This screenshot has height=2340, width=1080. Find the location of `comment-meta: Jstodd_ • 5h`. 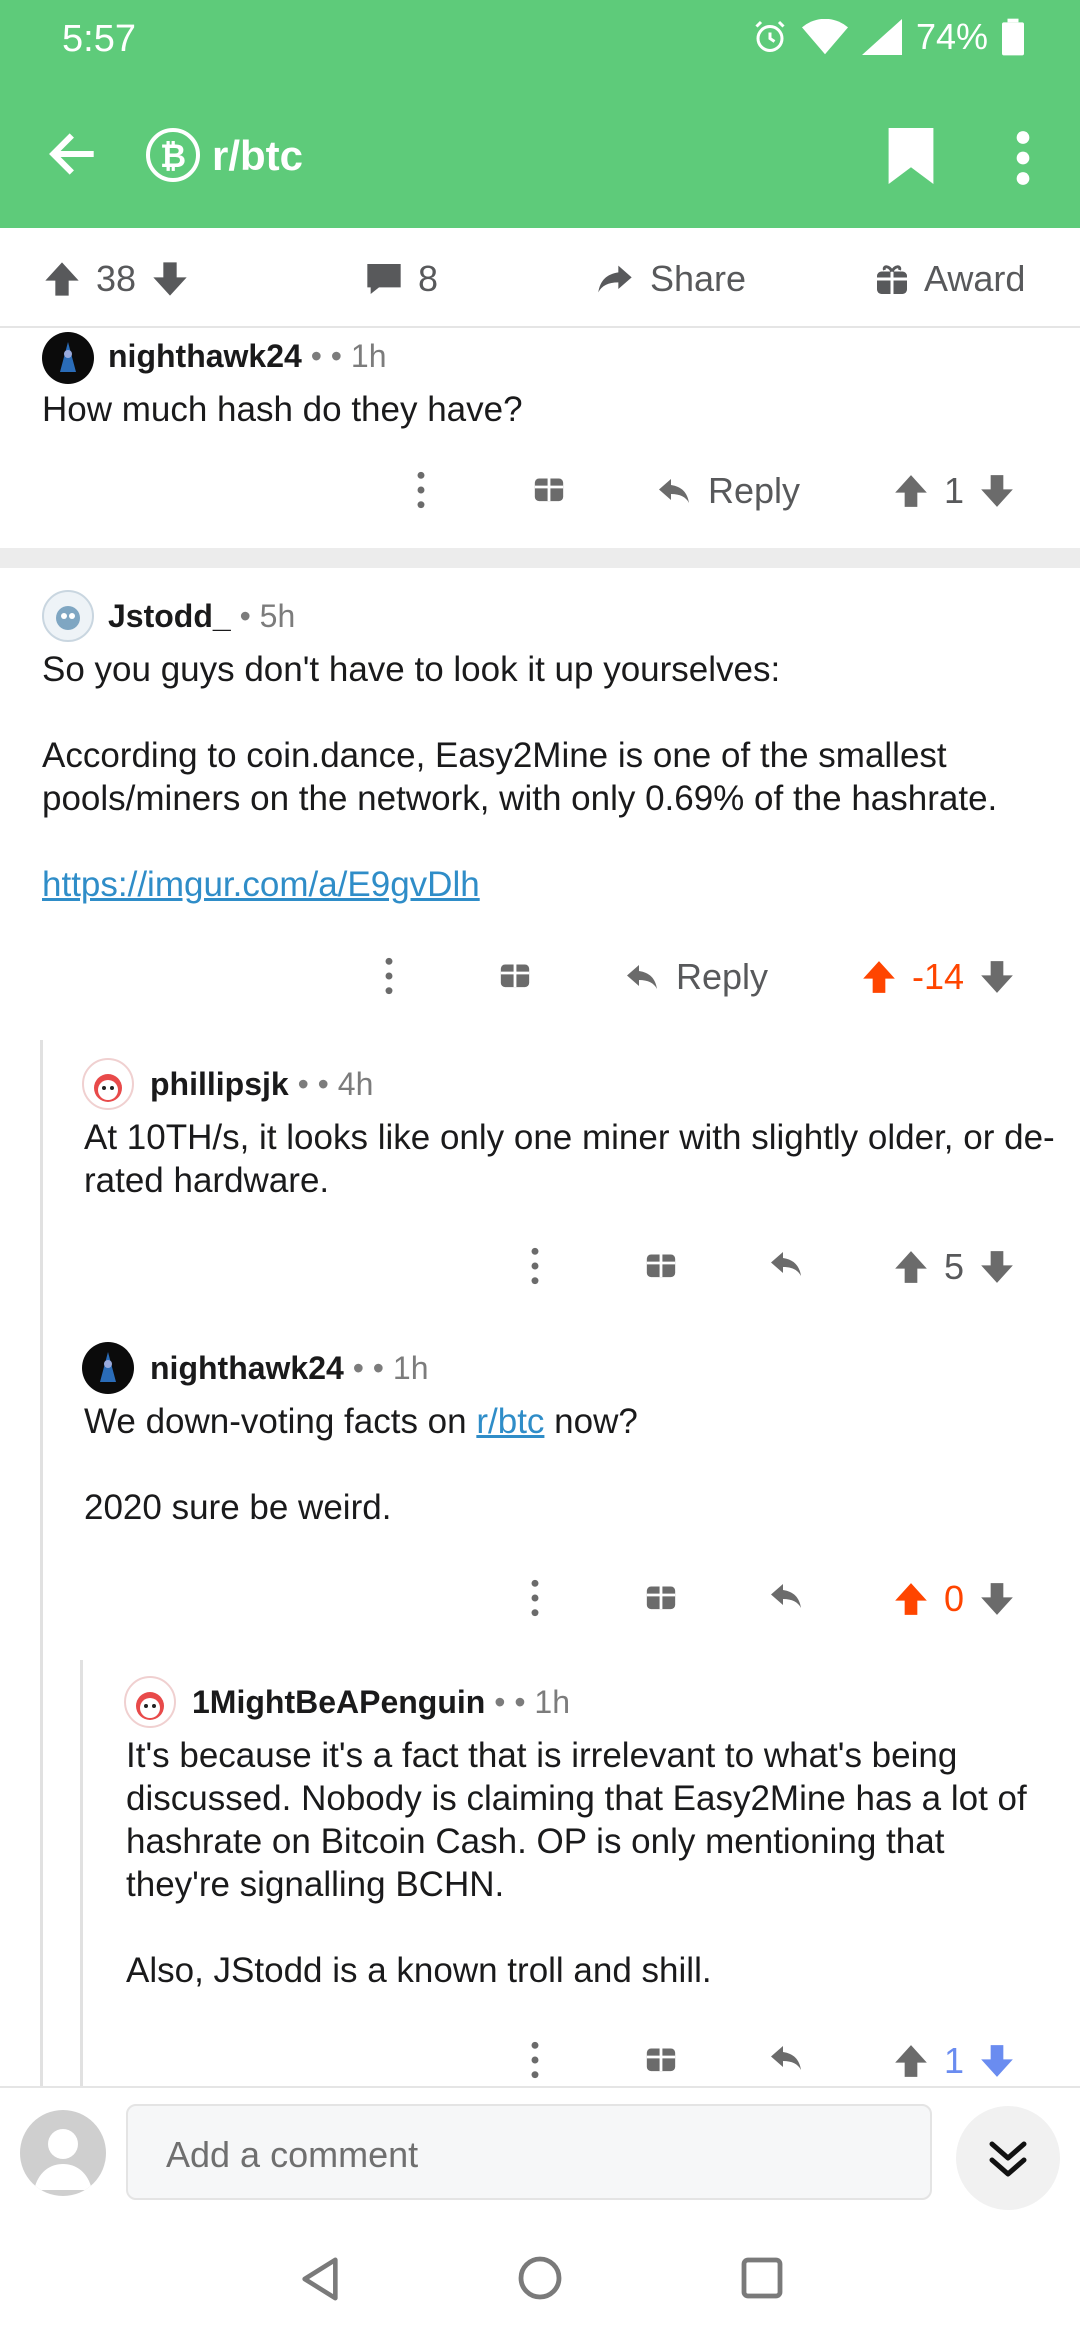

comment-meta: Jstodd_ • 5h is located at coordinates (201, 616).